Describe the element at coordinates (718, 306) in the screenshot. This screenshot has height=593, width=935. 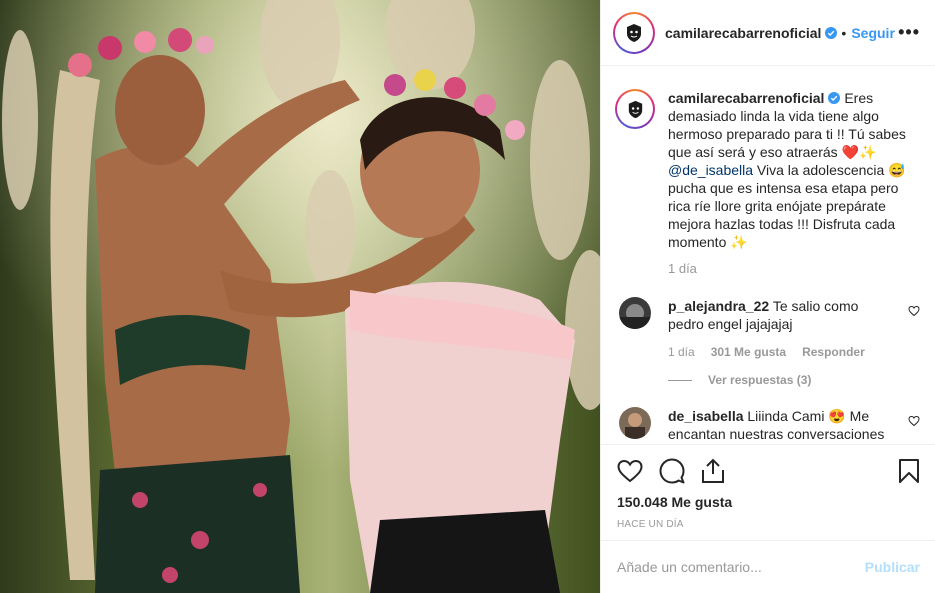
I see `commenter-username: p_alejandra_22` at that location.